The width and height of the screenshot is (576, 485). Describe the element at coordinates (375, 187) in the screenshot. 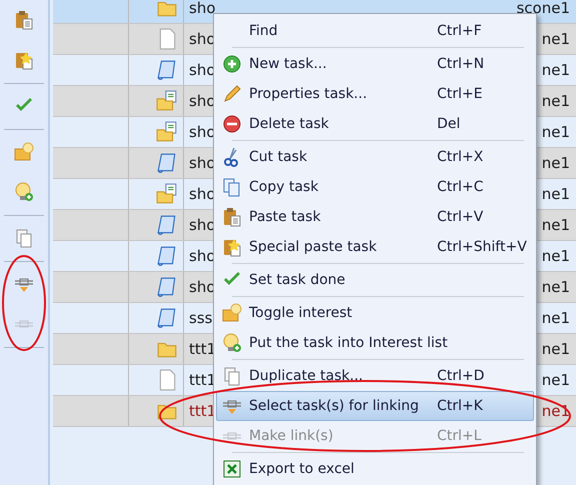

I see `menu-item: Copy task Ctrl+C` at that location.